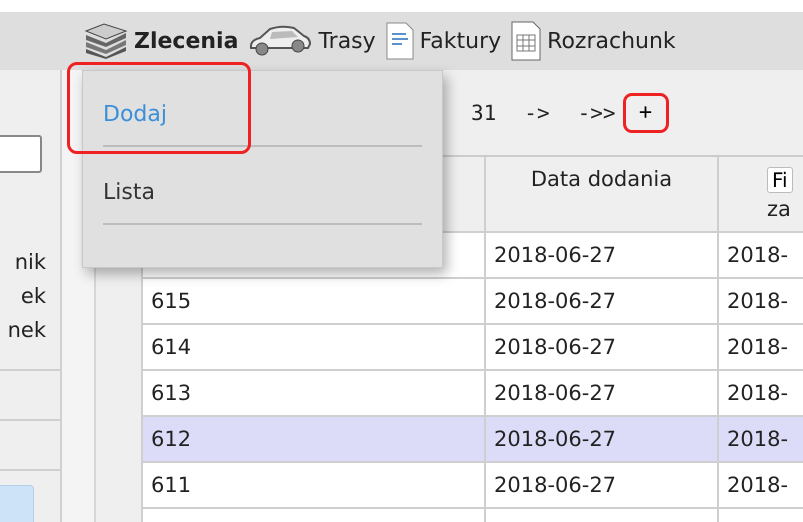  Describe the element at coordinates (30, 262) in the screenshot. I see `sidebar-label: nik` at that location.